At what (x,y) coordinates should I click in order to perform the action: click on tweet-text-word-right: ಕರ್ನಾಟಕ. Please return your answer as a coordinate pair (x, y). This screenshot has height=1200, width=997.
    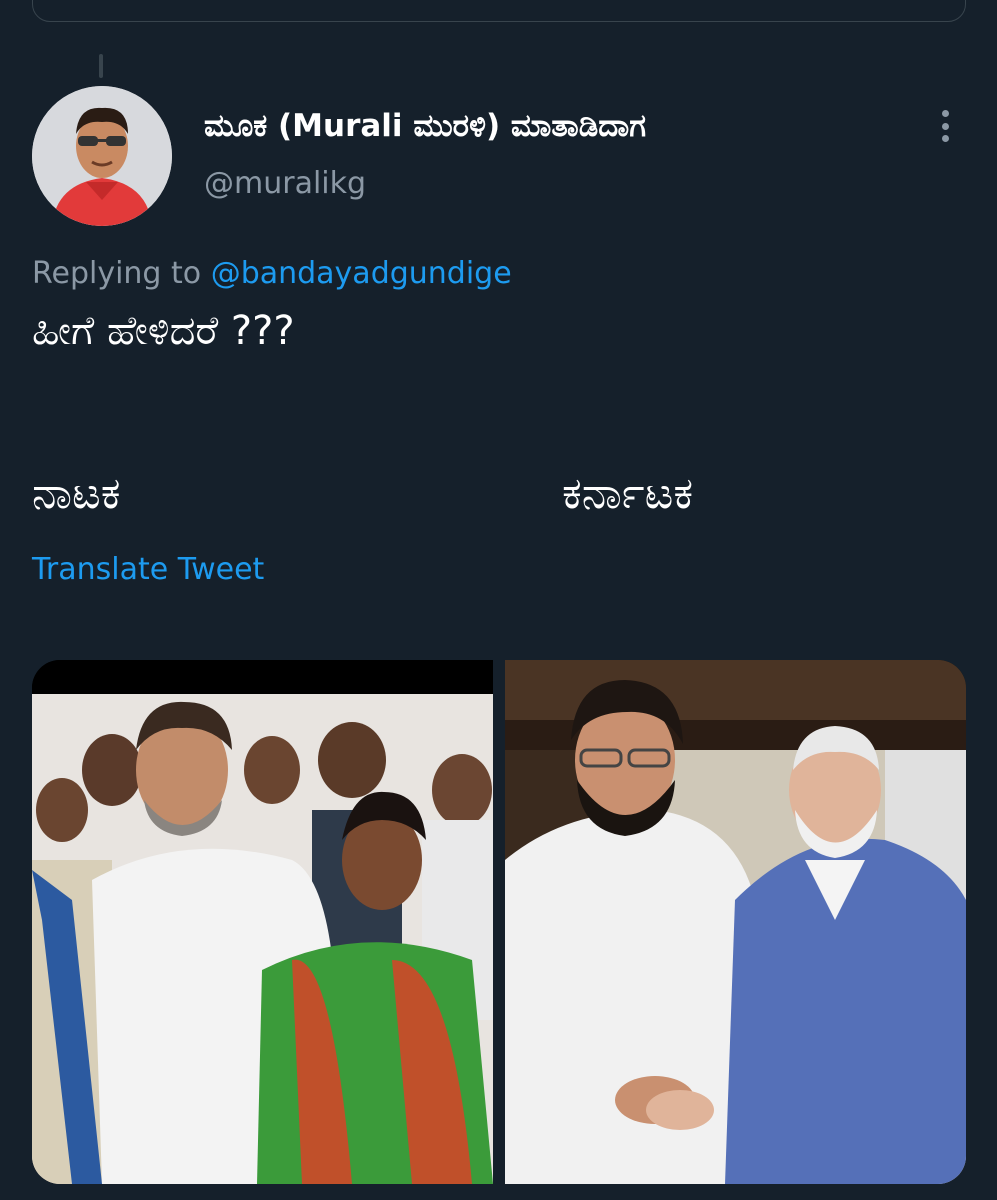
    Looking at the image, I should click on (628, 493).